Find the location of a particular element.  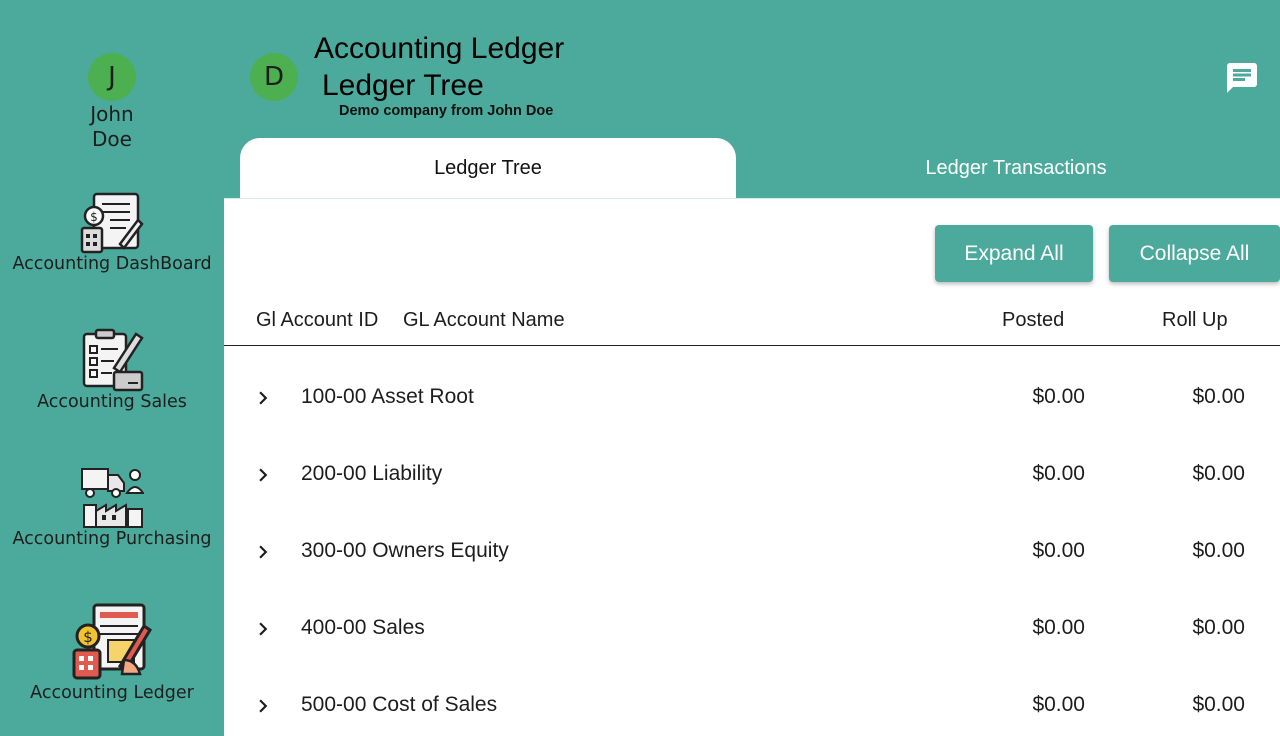

column-header-posted: Posted is located at coordinates (1033, 320).